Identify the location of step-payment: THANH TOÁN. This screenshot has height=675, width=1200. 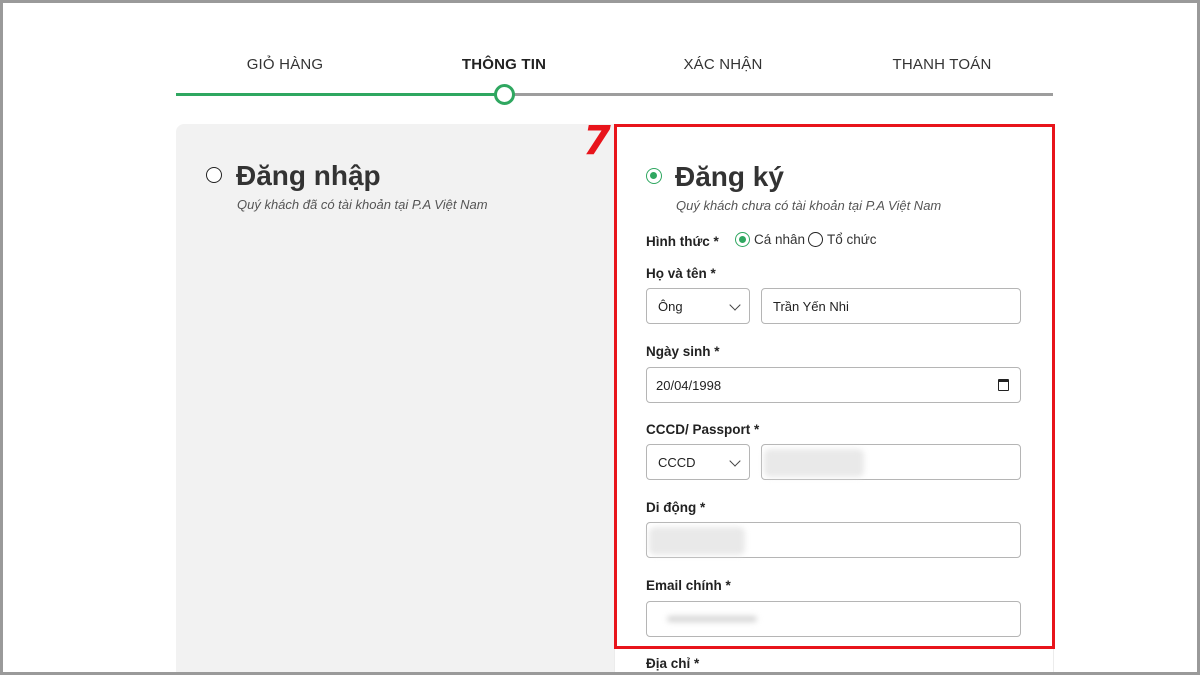
(942, 64).